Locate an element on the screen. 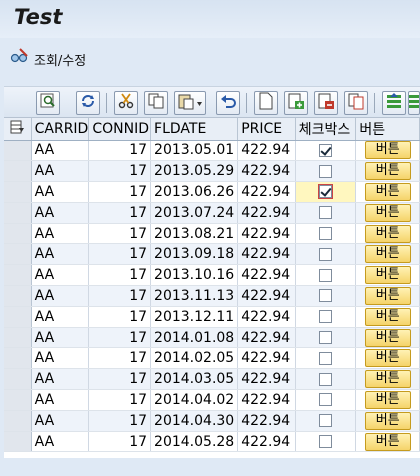 The image size is (420, 476). table-row: AA 17 2013.08.21 422.94 버튼 is located at coordinates (212, 234).